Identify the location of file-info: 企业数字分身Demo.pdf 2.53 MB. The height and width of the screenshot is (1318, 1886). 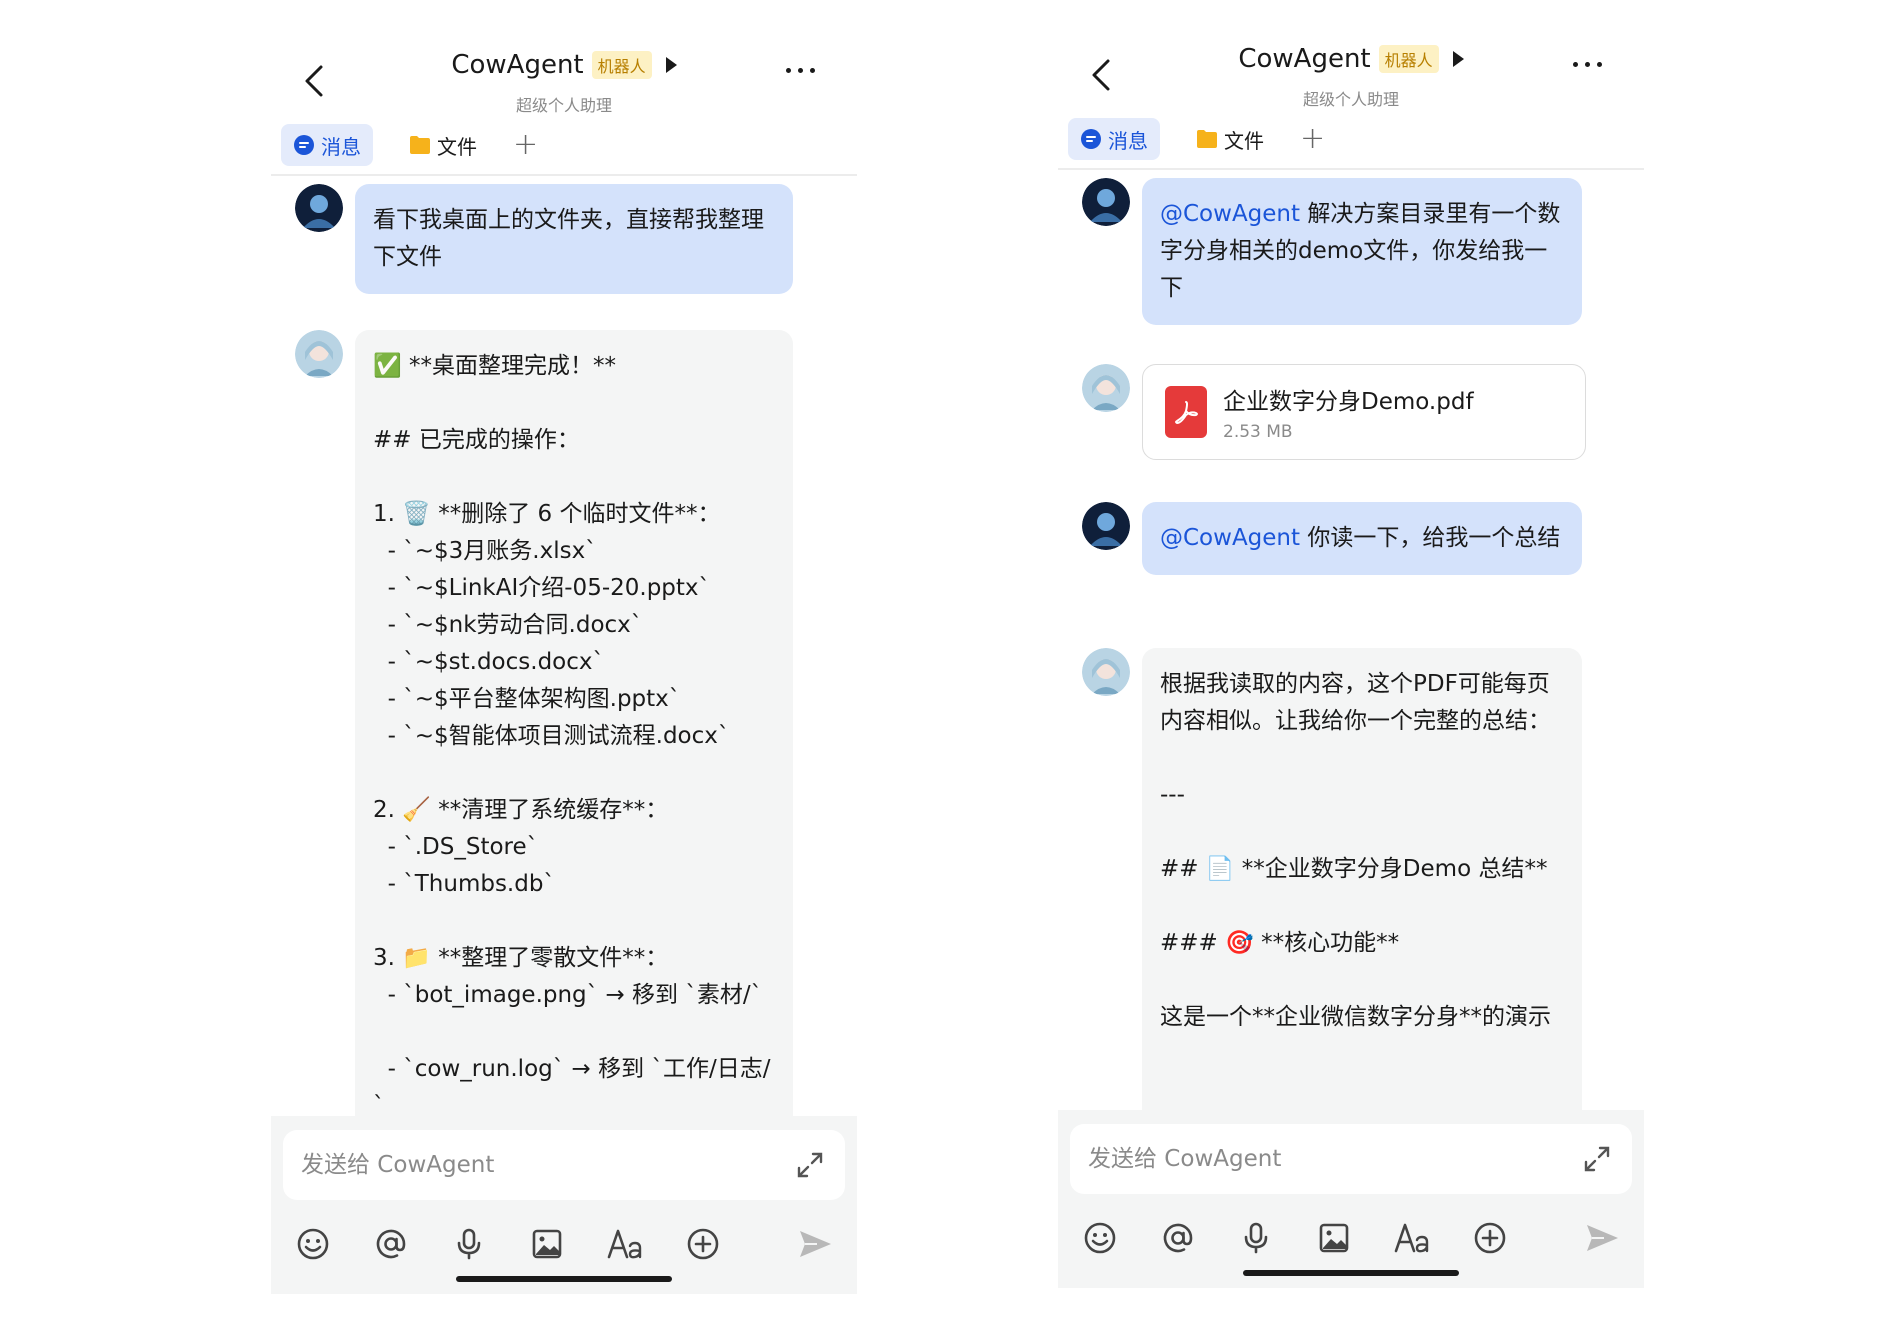
(1348, 412).